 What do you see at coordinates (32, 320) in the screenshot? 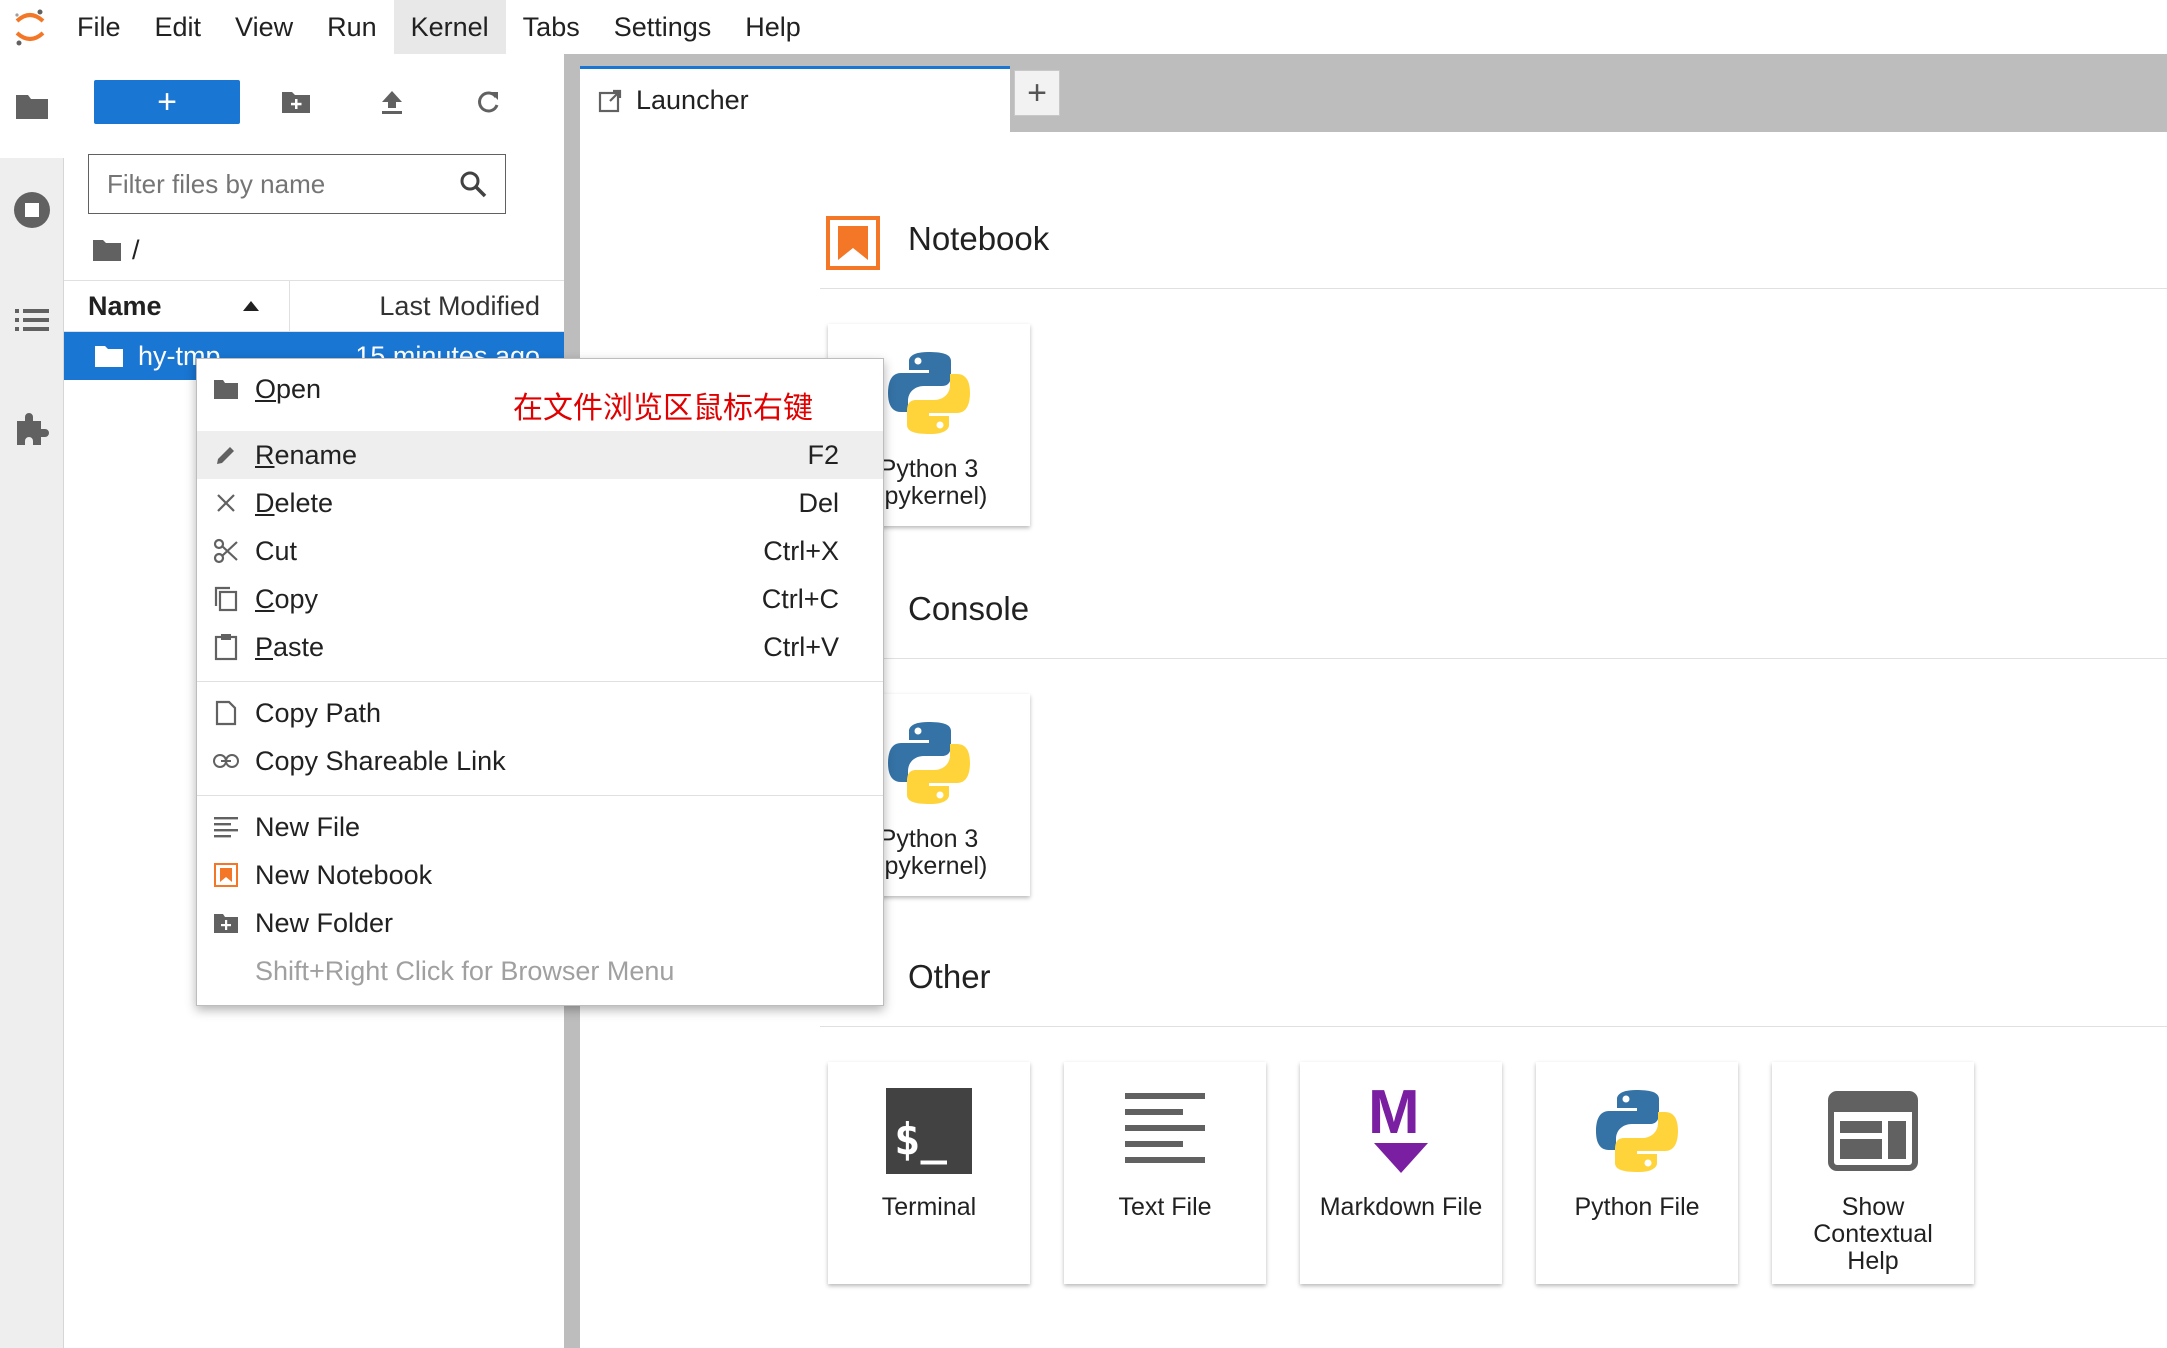
I see `table-of-contents-tab` at bounding box center [32, 320].